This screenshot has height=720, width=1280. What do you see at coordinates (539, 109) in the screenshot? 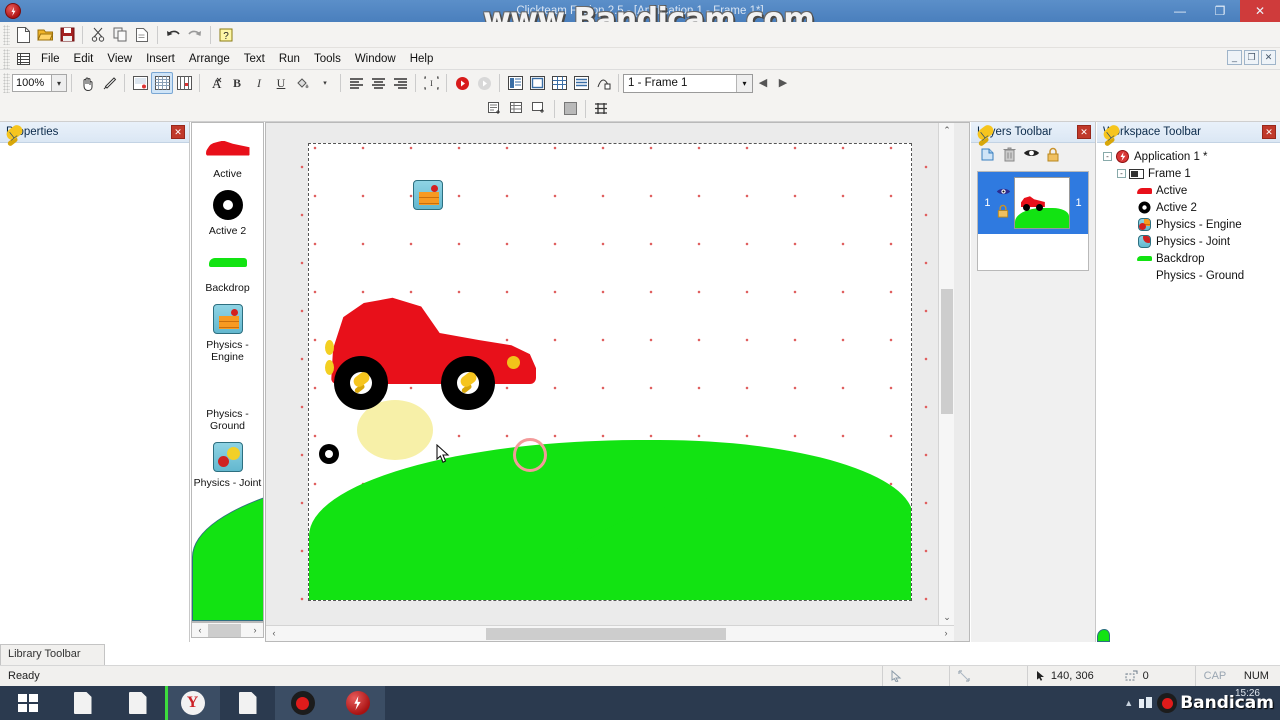
I see `new-frame-icon` at bounding box center [539, 109].